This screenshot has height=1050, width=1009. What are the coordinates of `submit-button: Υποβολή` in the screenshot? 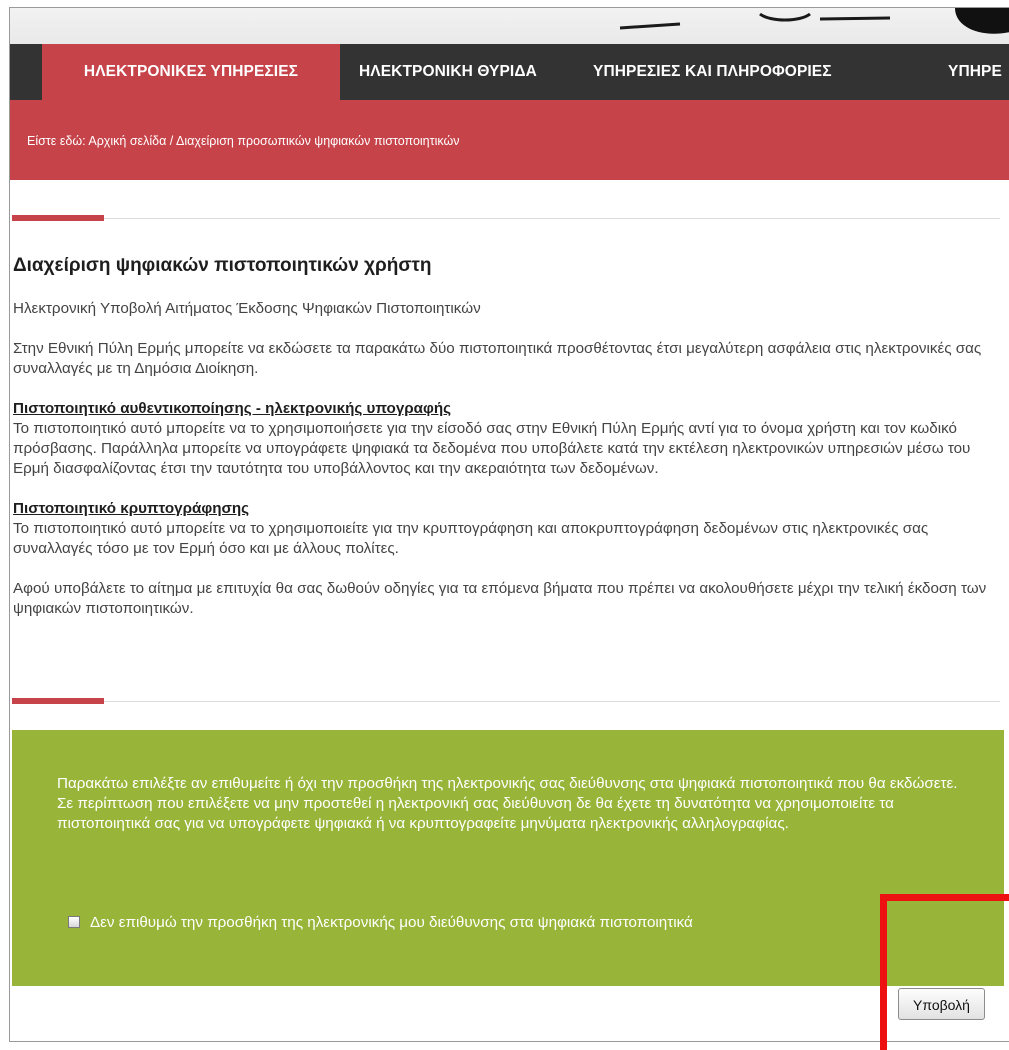 It's located at (941, 1004).